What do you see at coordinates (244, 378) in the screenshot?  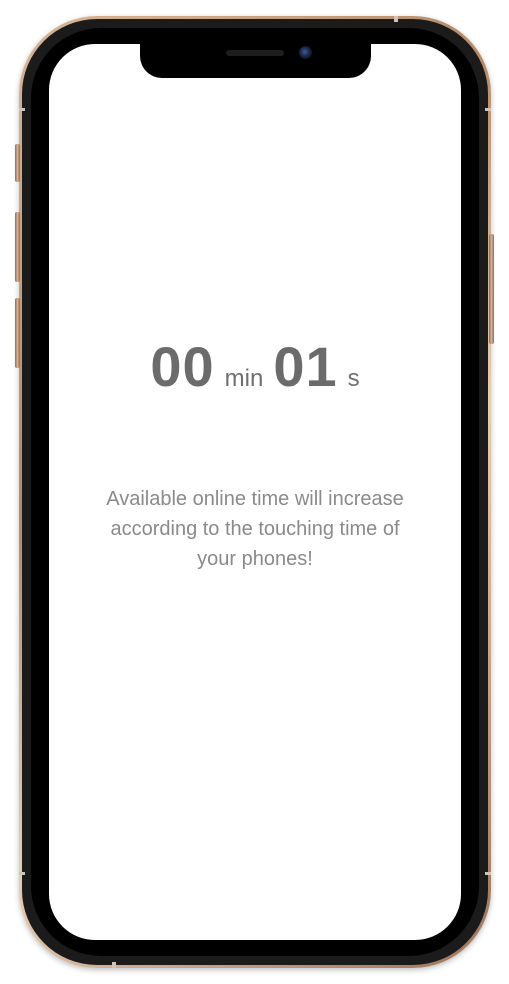 I see `timer-minutes-unit: min` at bounding box center [244, 378].